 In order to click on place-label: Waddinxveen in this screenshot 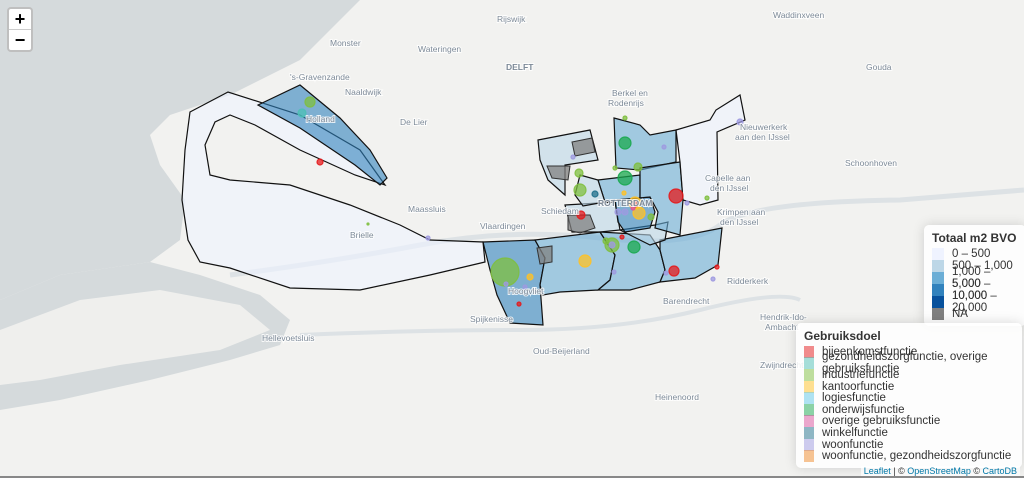, I will do `click(798, 15)`.